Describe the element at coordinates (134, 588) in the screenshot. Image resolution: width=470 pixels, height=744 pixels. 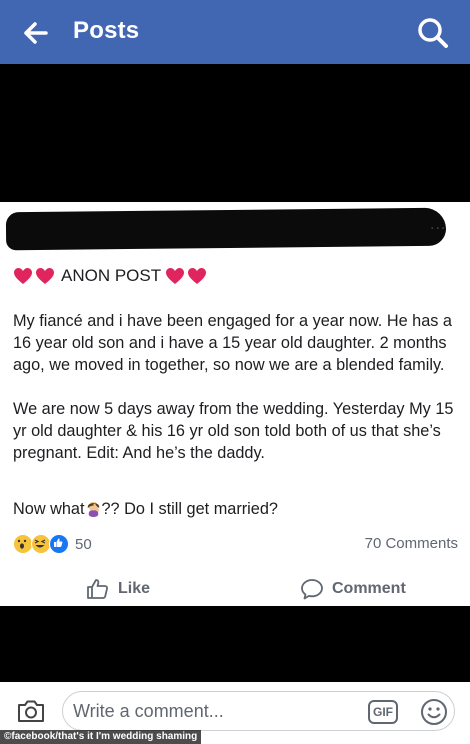
I see `like-label: Like` at that location.